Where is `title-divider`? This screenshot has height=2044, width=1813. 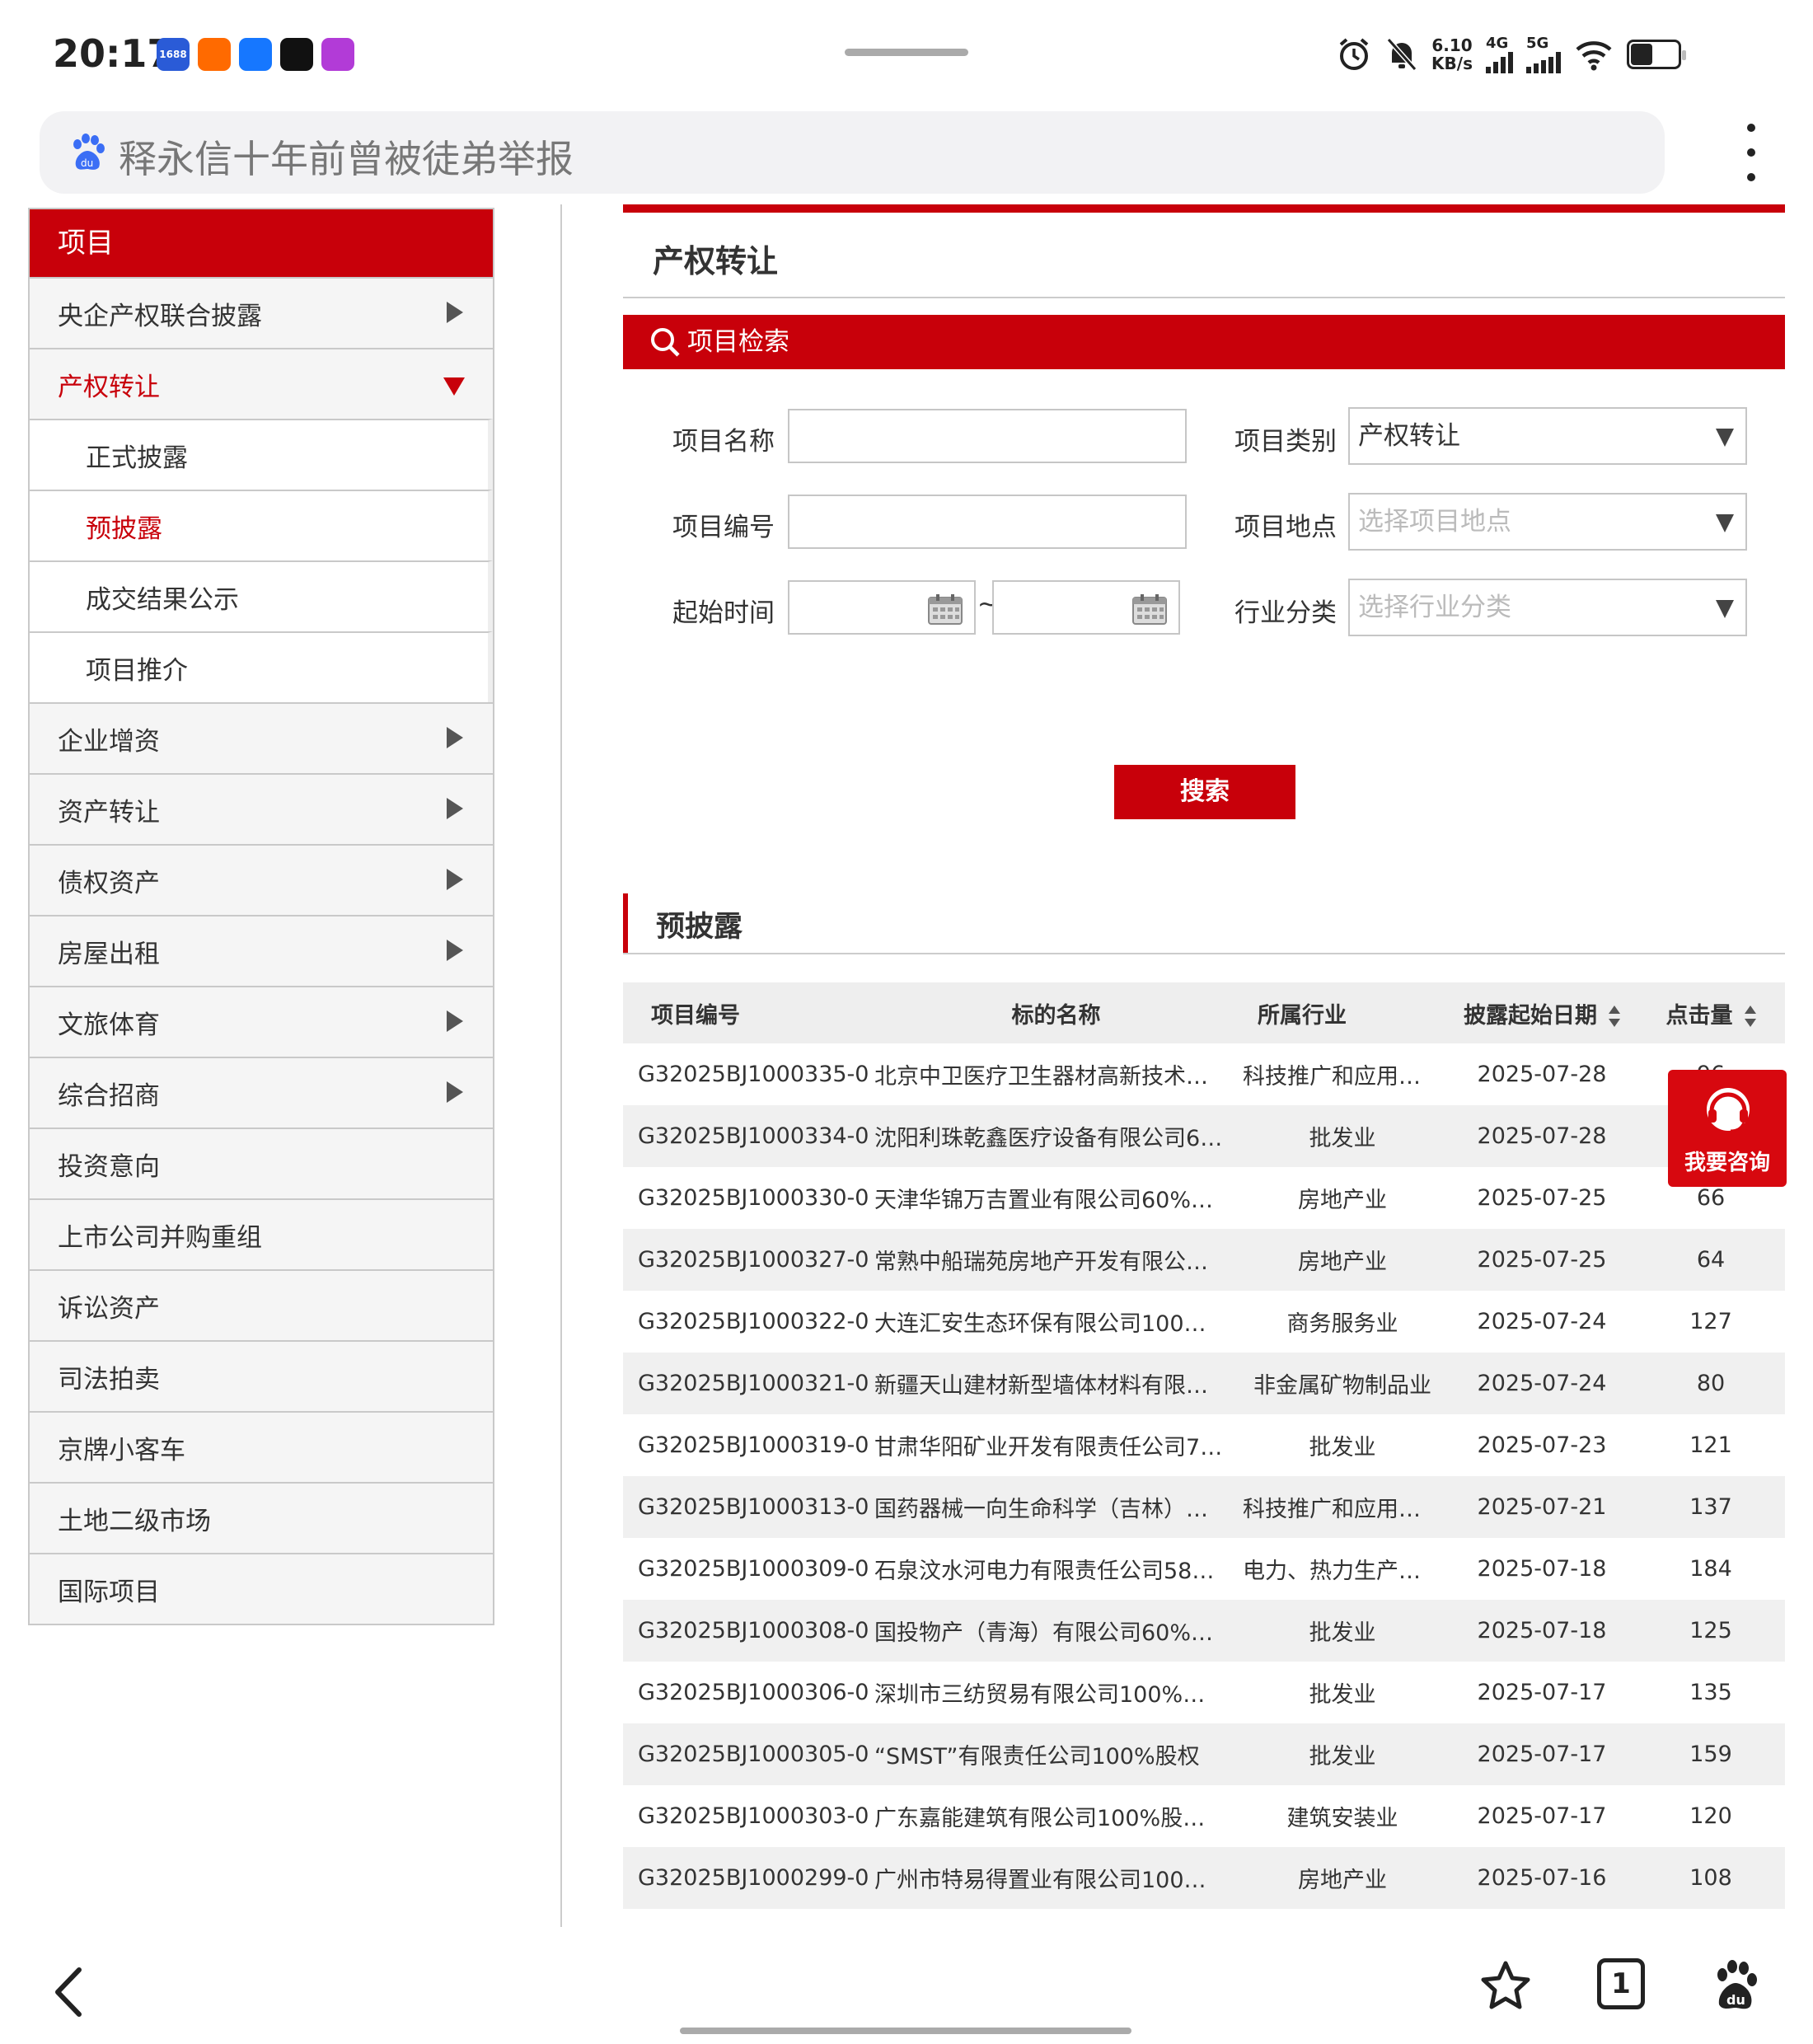 title-divider is located at coordinates (1204, 297).